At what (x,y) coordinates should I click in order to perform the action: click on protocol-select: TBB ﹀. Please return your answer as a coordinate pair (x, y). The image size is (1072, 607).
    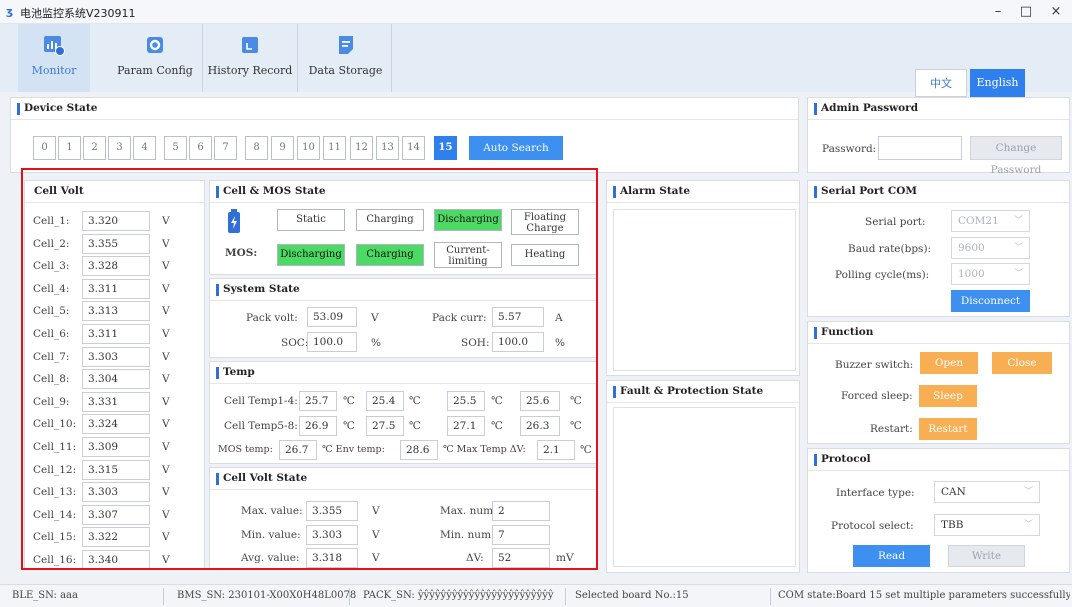
    Looking at the image, I should click on (987, 525).